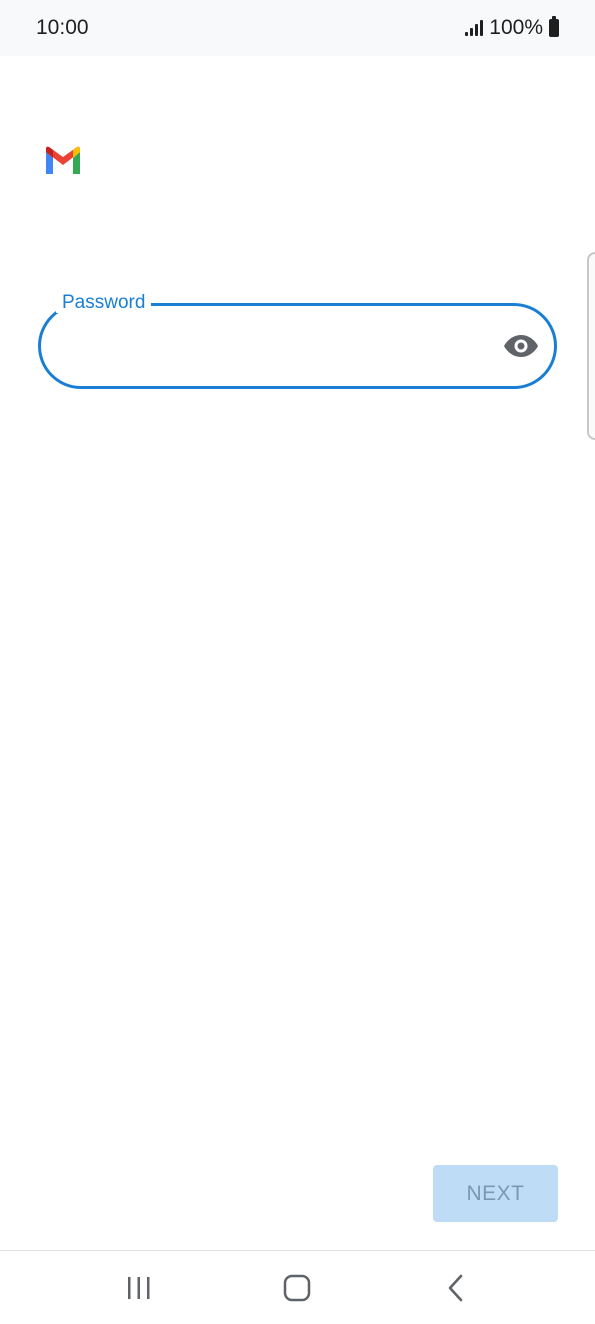 This screenshot has width=595, height=1324. What do you see at coordinates (474, 28) in the screenshot?
I see `signal-icon` at bounding box center [474, 28].